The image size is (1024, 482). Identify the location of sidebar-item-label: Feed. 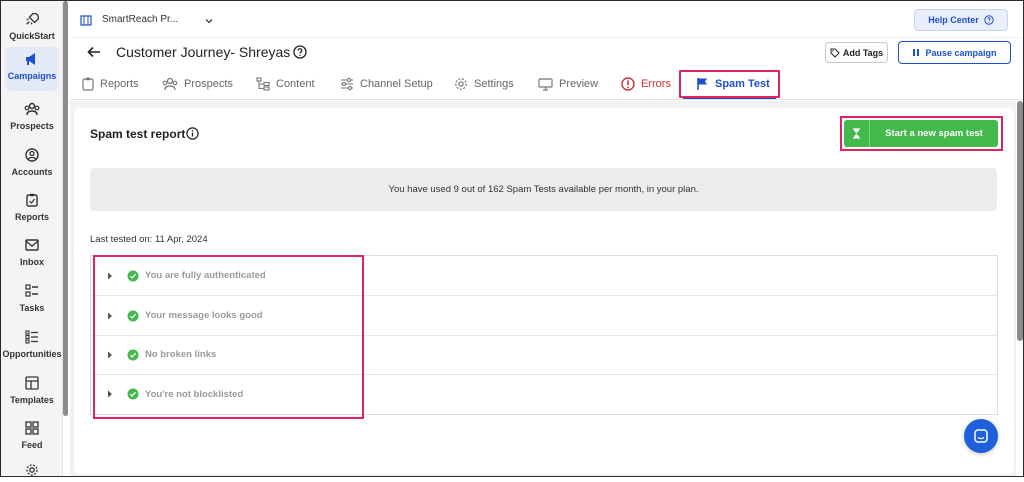
(32, 445).